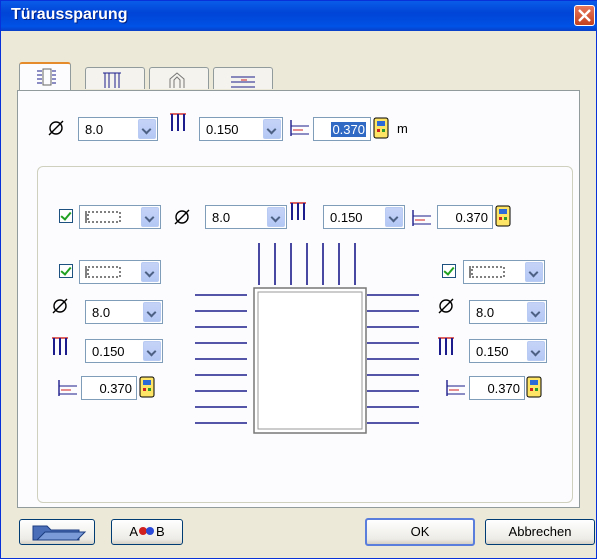 This screenshot has width=597, height=559. Describe the element at coordinates (221, 217) in the screenshot. I see `top-diameter-value: 8.0` at that location.